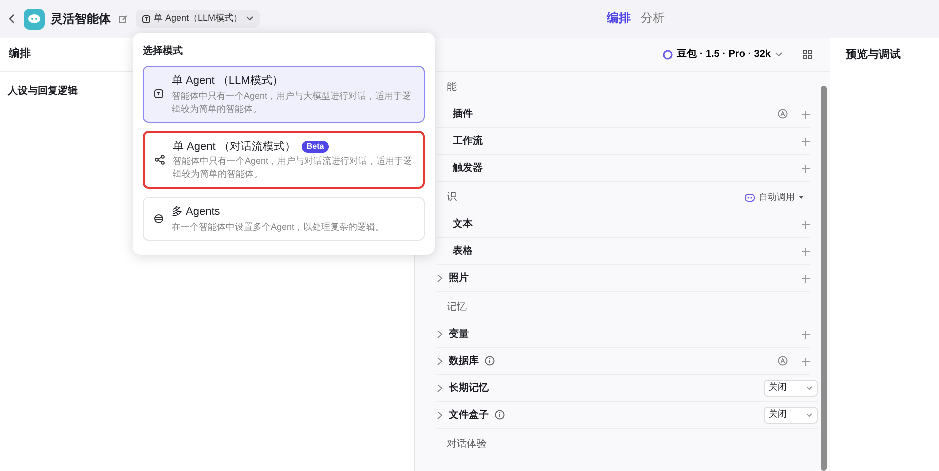 The width and height of the screenshot is (939, 471). I want to click on grid-icon, so click(807, 54).